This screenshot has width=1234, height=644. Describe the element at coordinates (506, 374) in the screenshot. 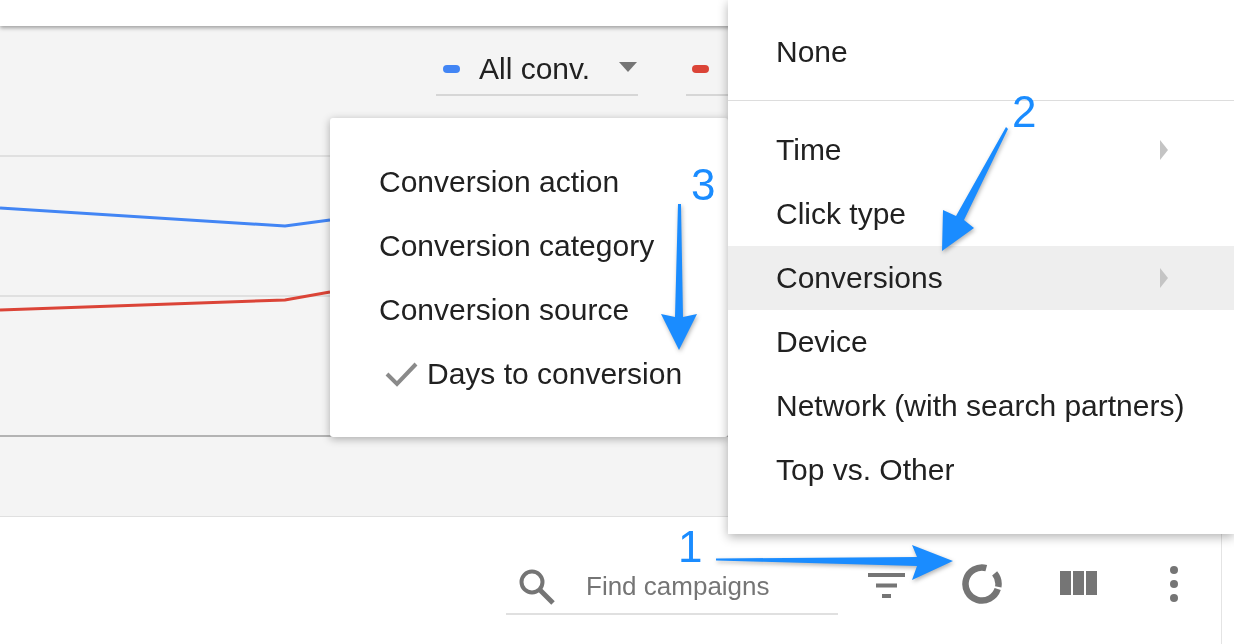

I see `menu-item: Days to conversion` at that location.